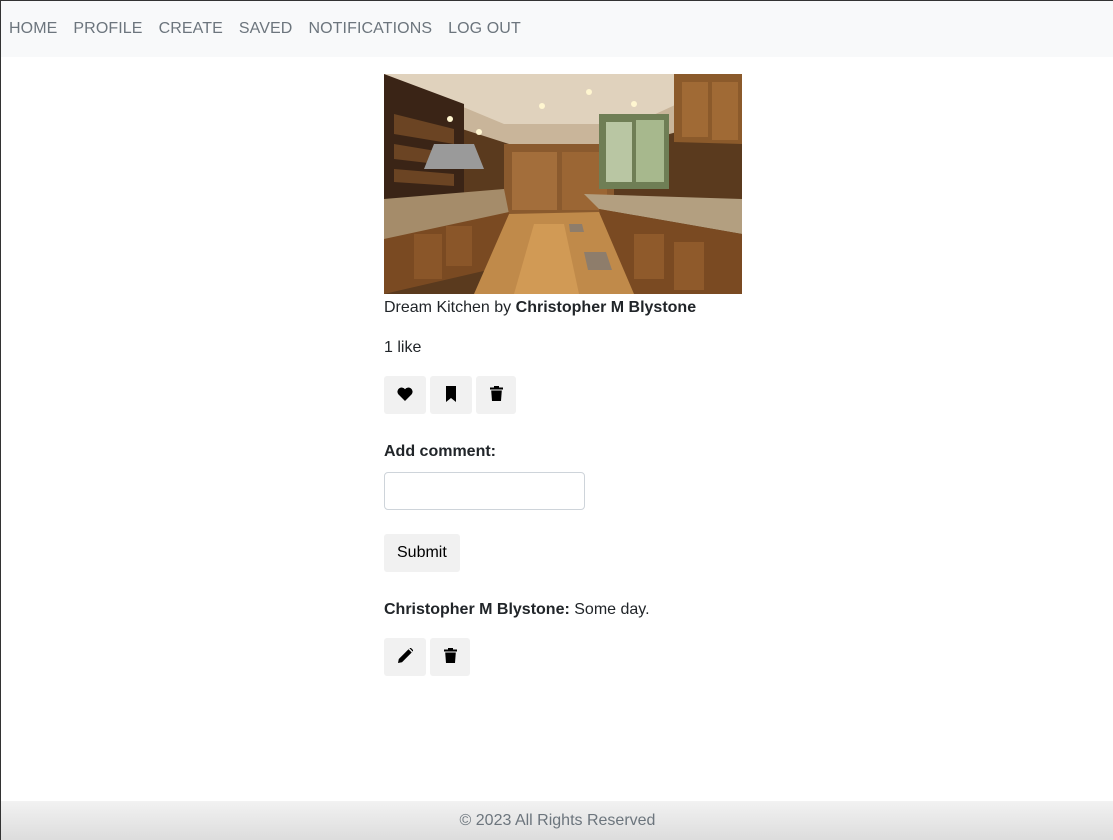 The height and width of the screenshot is (840, 1113). I want to click on save-button, so click(451, 395).